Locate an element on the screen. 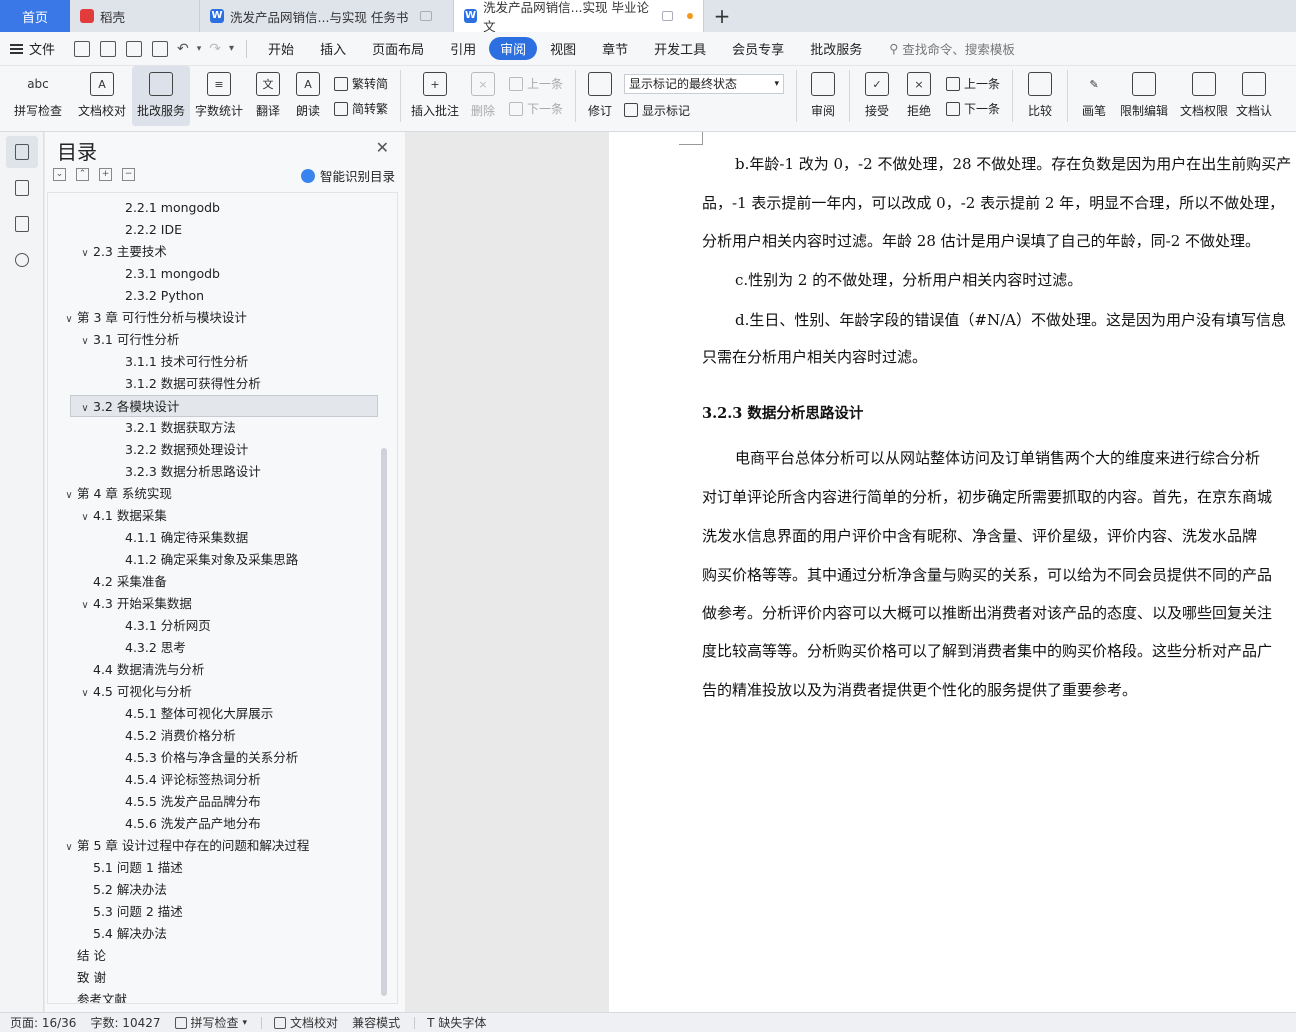 The image size is (1296, 1032). review-pane-icon is located at coordinates (823, 84).